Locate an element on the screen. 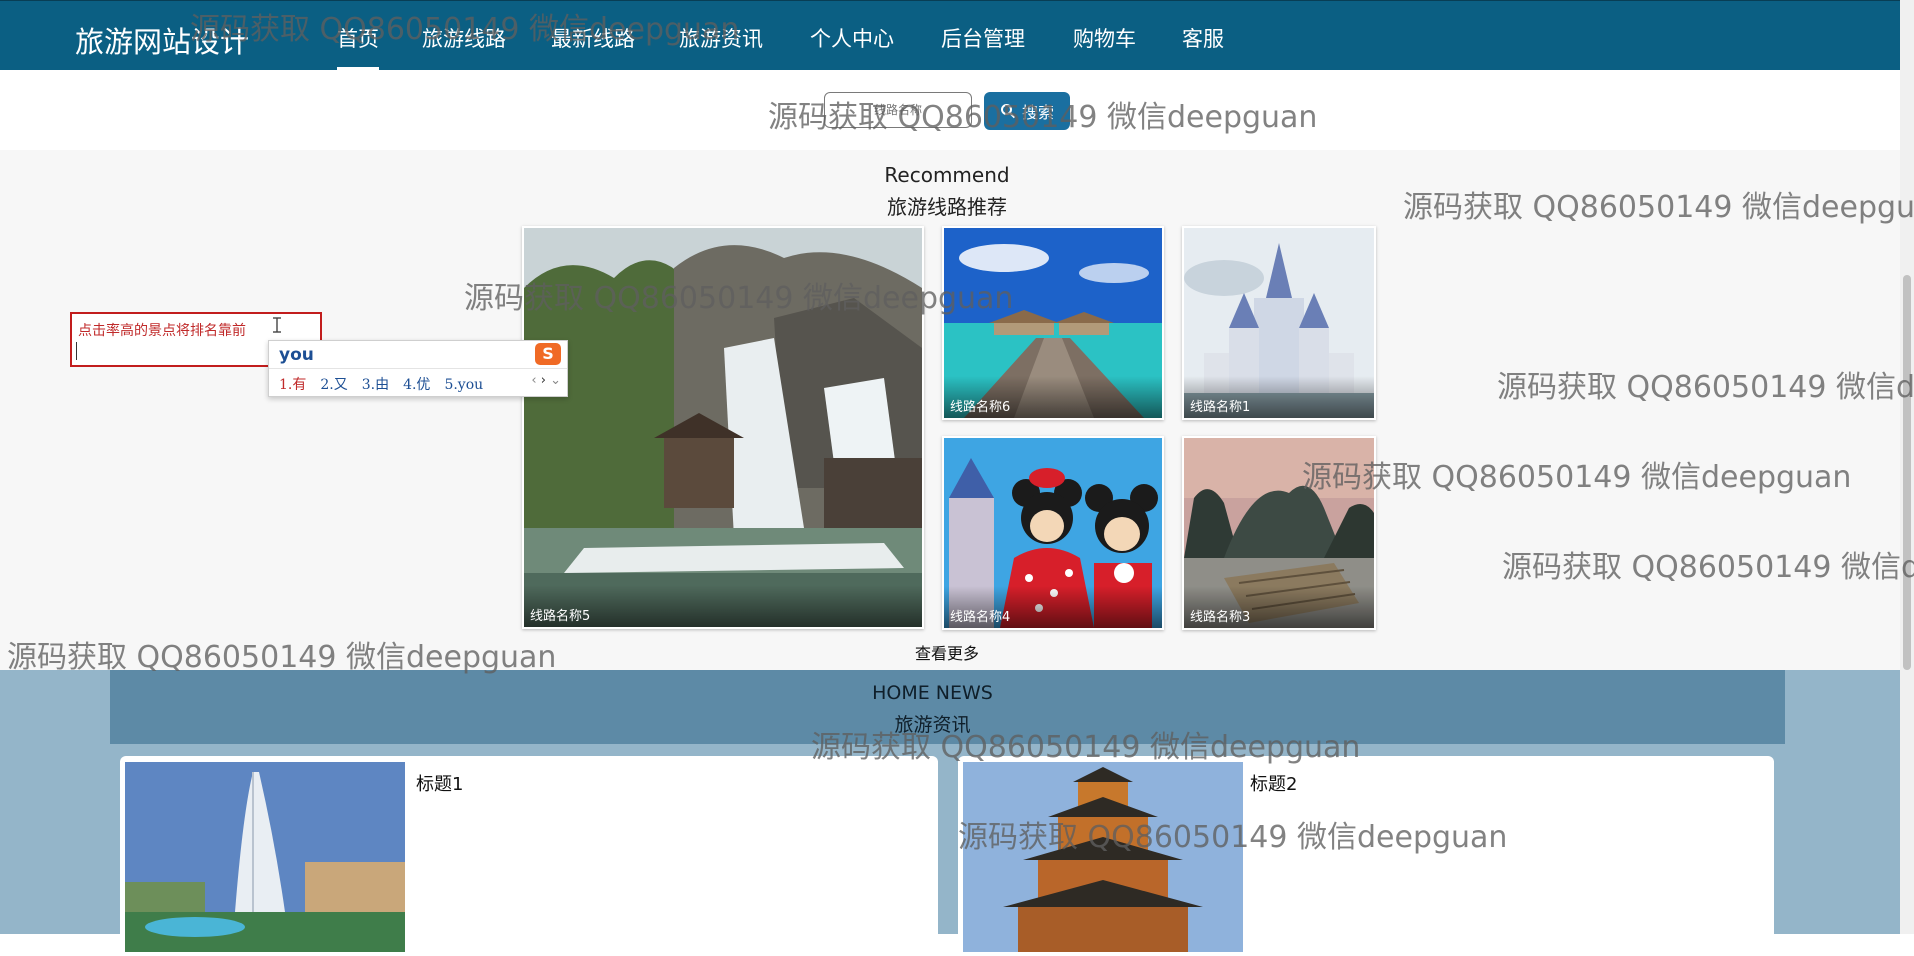 The image size is (1914, 956). route-card-caption: 线路名称3 is located at coordinates (1279, 607).